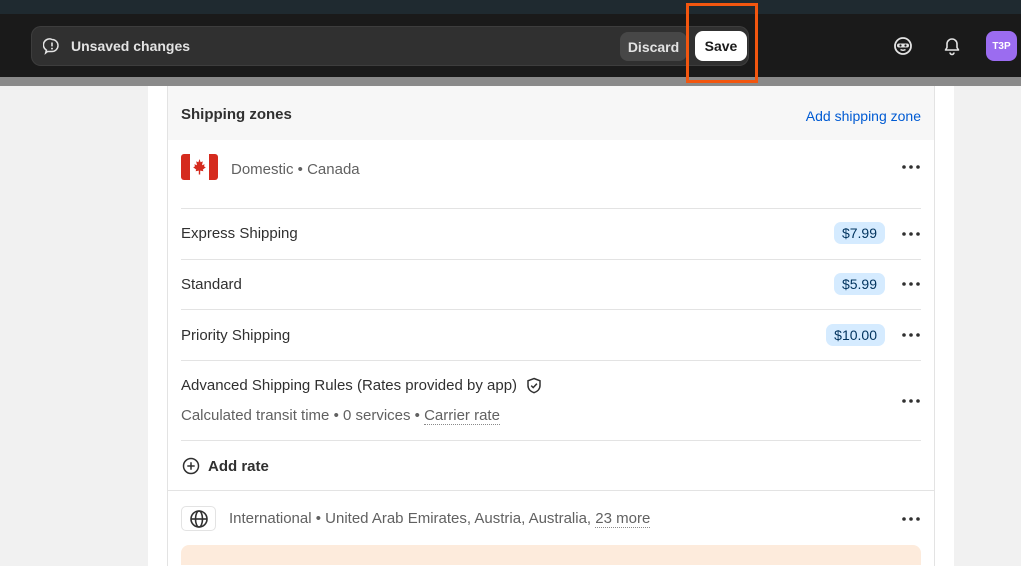 The height and width of the screenshot is (566, 1021). Describe the element at coordinates (236, 335) in the screenshot. I see `rate-name: Priority Shipping` at that location.